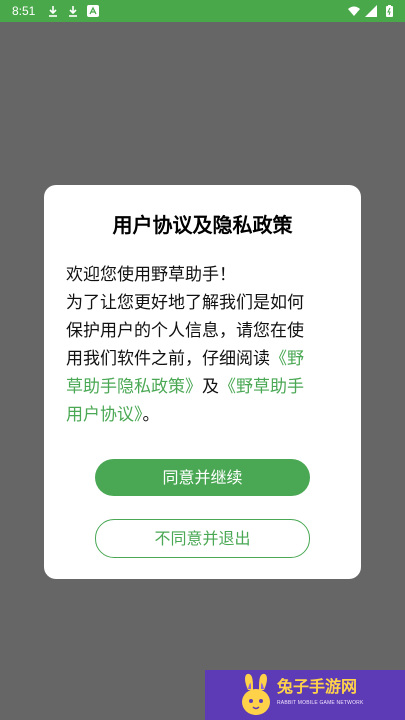 Image resolution: width=405 pixels, height=720 pixels. I want to click on body-line: 为了让您更好地了解我们是如何, so click(185, 303).